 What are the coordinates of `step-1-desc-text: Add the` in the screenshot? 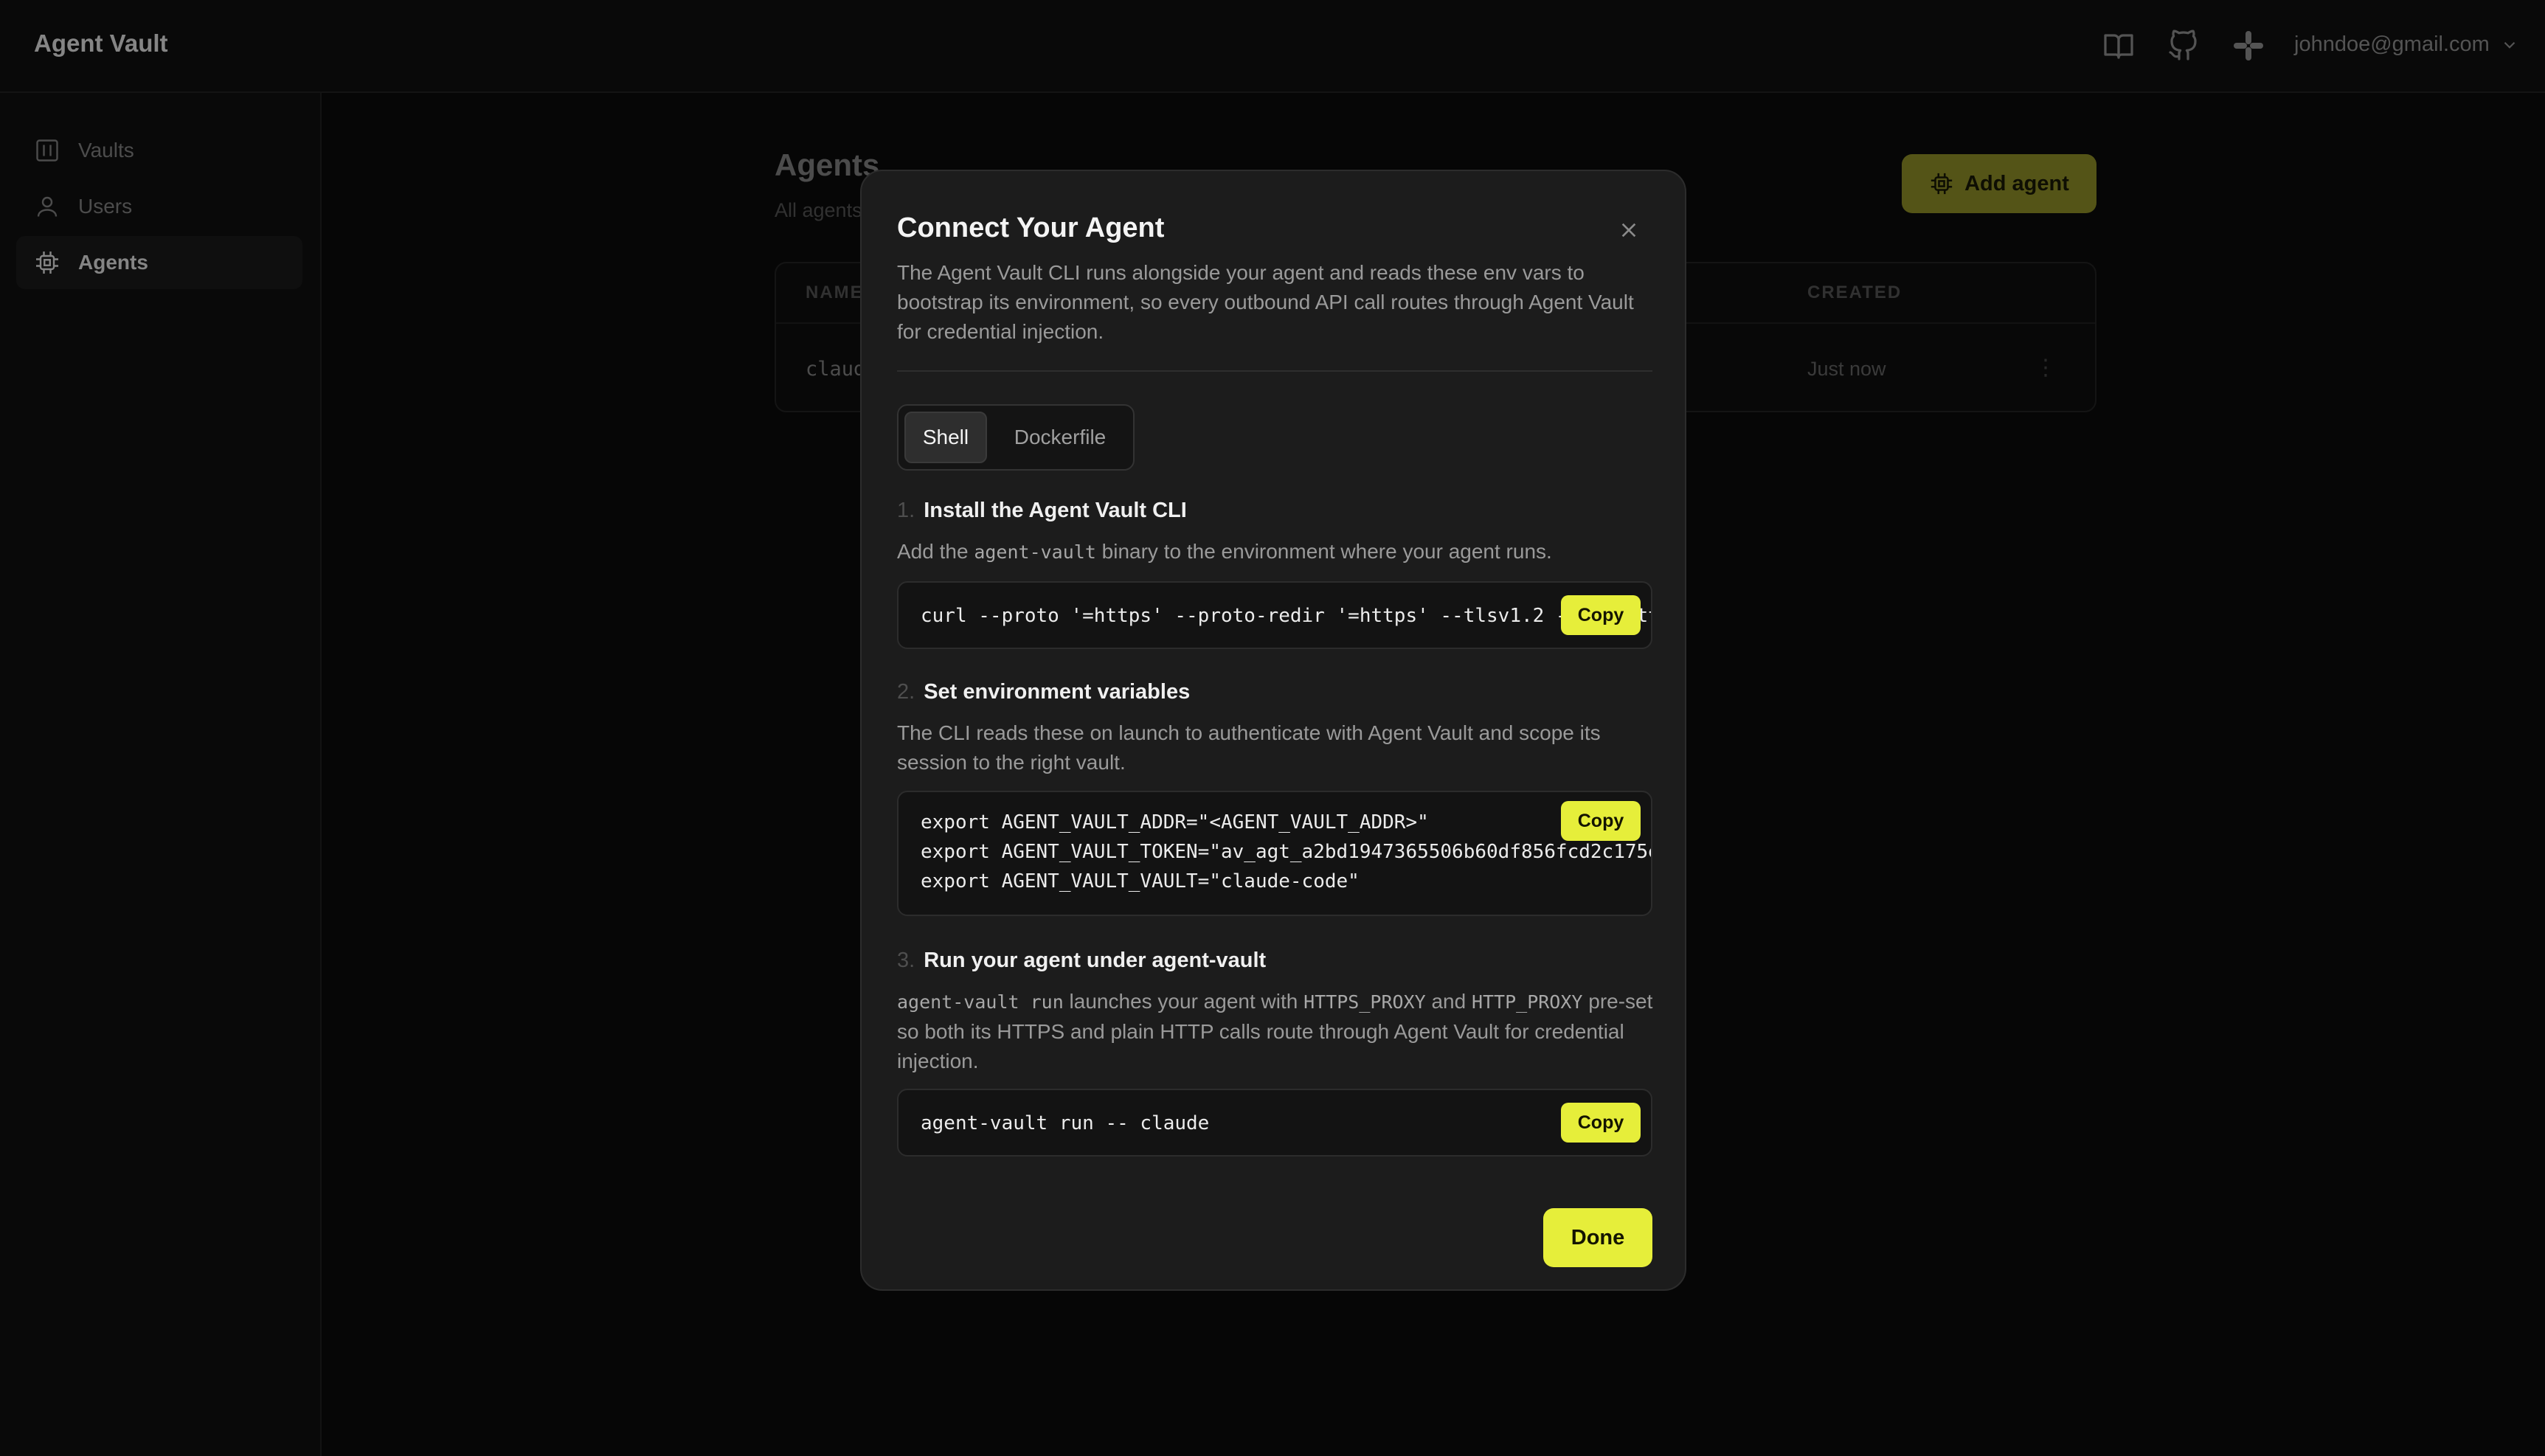 It's located at (936, 551).